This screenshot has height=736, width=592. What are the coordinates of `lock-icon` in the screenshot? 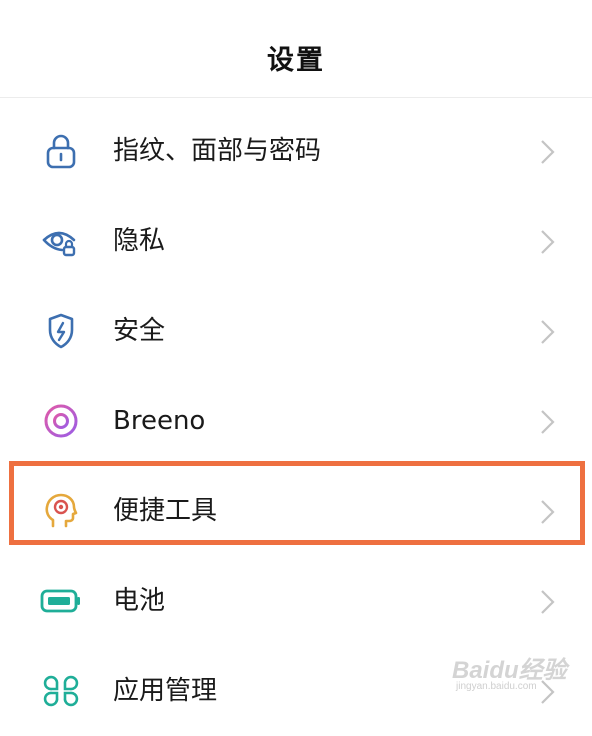 It's located at (61, 151).